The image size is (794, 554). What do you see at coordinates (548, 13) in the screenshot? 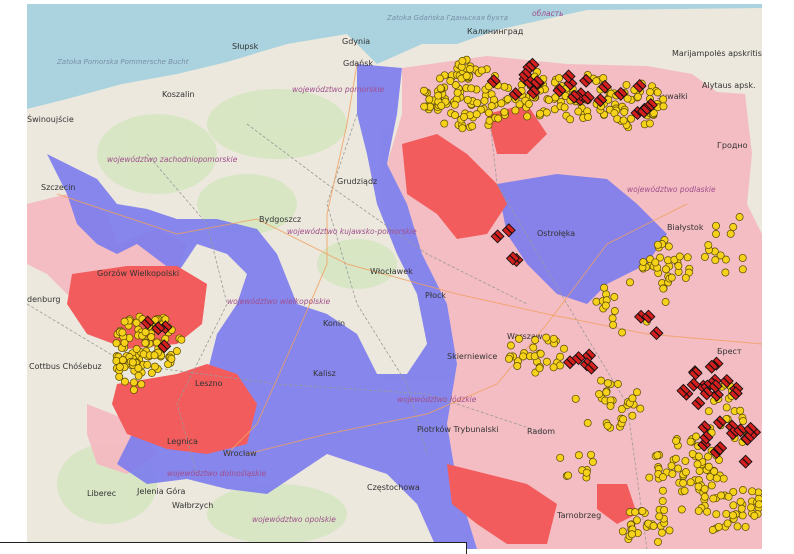
I see `city-label-area: область` at bounding box center [548, 13].